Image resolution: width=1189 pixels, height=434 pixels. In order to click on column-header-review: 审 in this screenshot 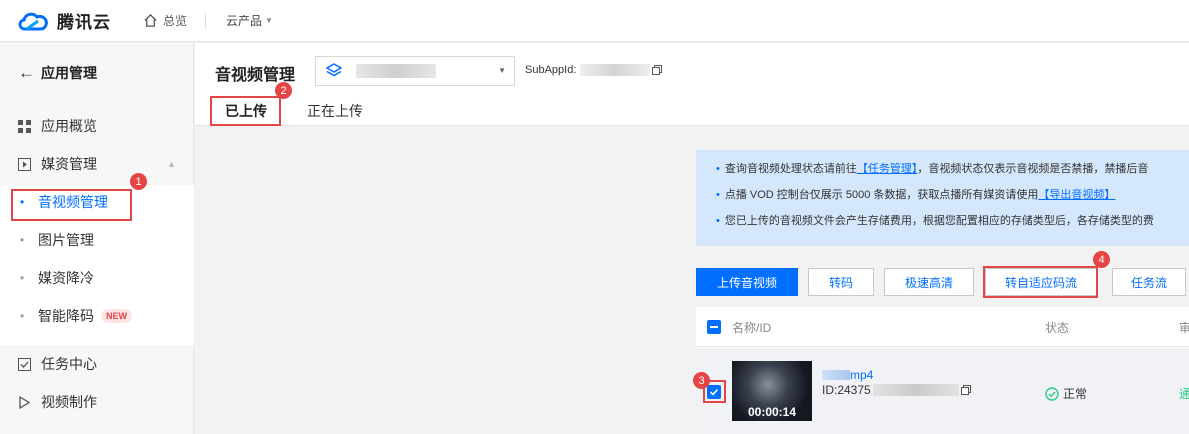, I will do `click(1184, 328)`.